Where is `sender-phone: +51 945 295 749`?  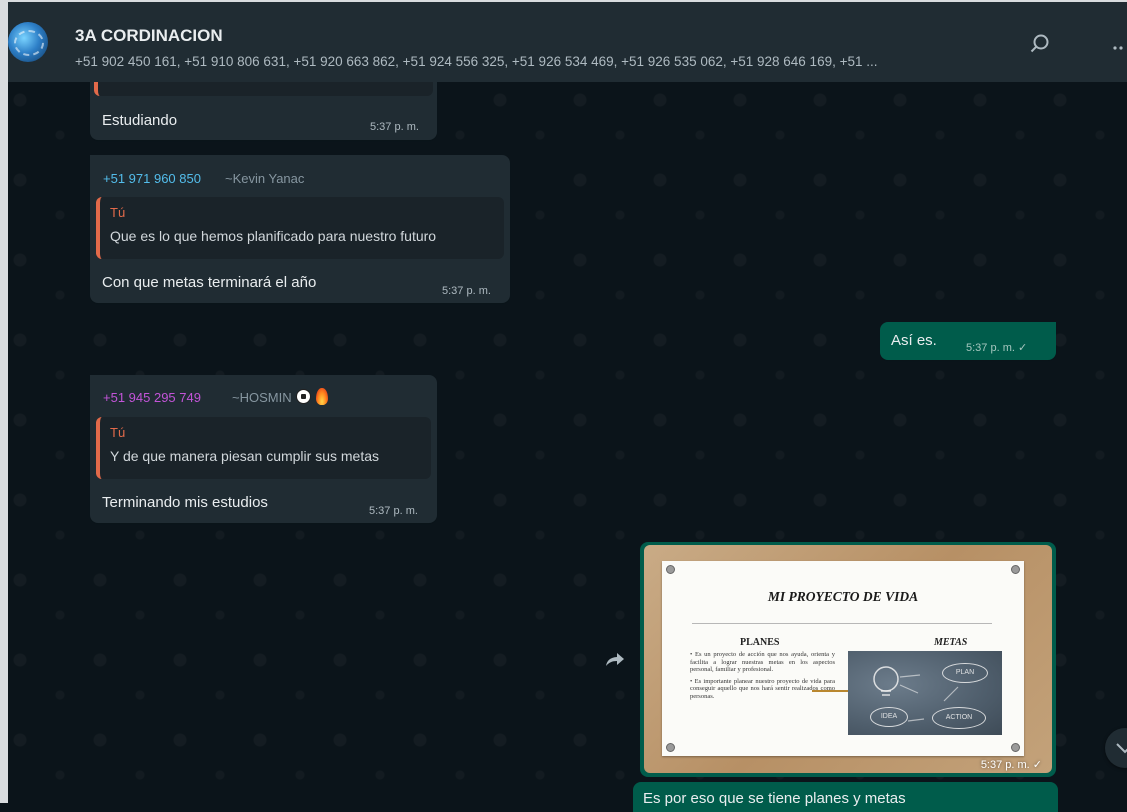 sender-phone: +51 945 295 749 is located at coordinates (152, 397).